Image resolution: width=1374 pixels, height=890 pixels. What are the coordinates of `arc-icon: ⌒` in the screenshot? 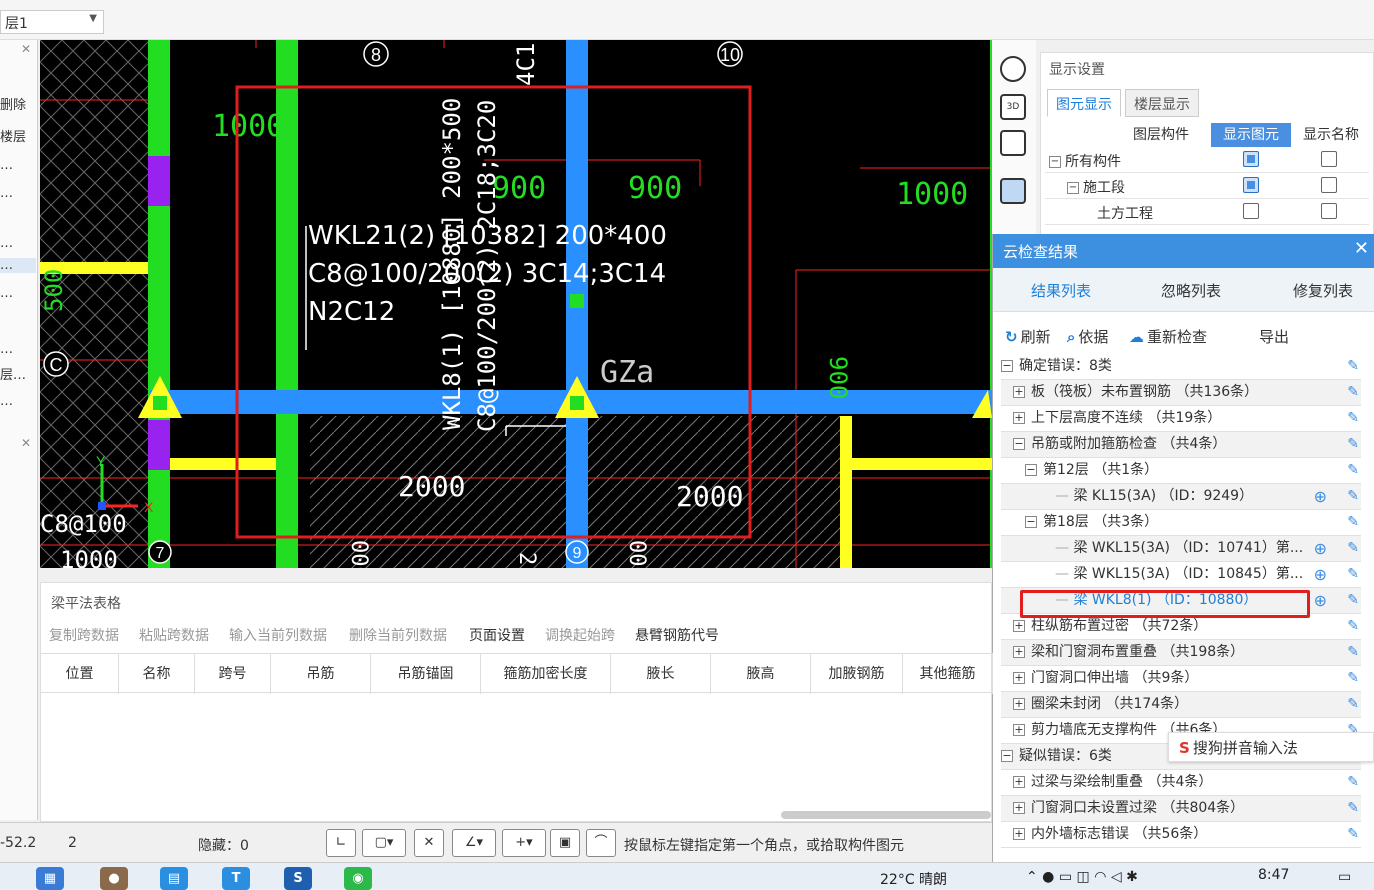 It's located at (601, 843).